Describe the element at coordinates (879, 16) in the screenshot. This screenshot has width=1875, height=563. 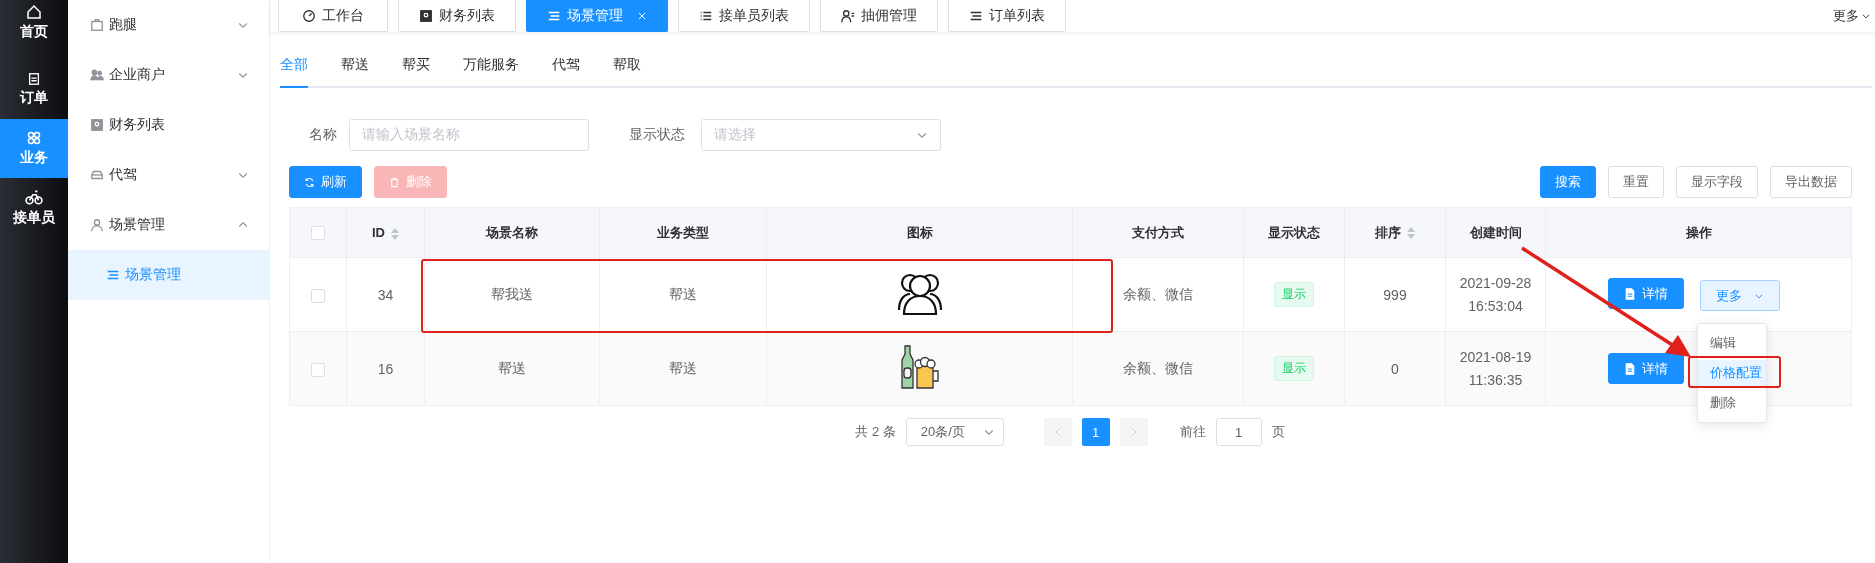
I see `page-tab: 抽佣管理` at that location.